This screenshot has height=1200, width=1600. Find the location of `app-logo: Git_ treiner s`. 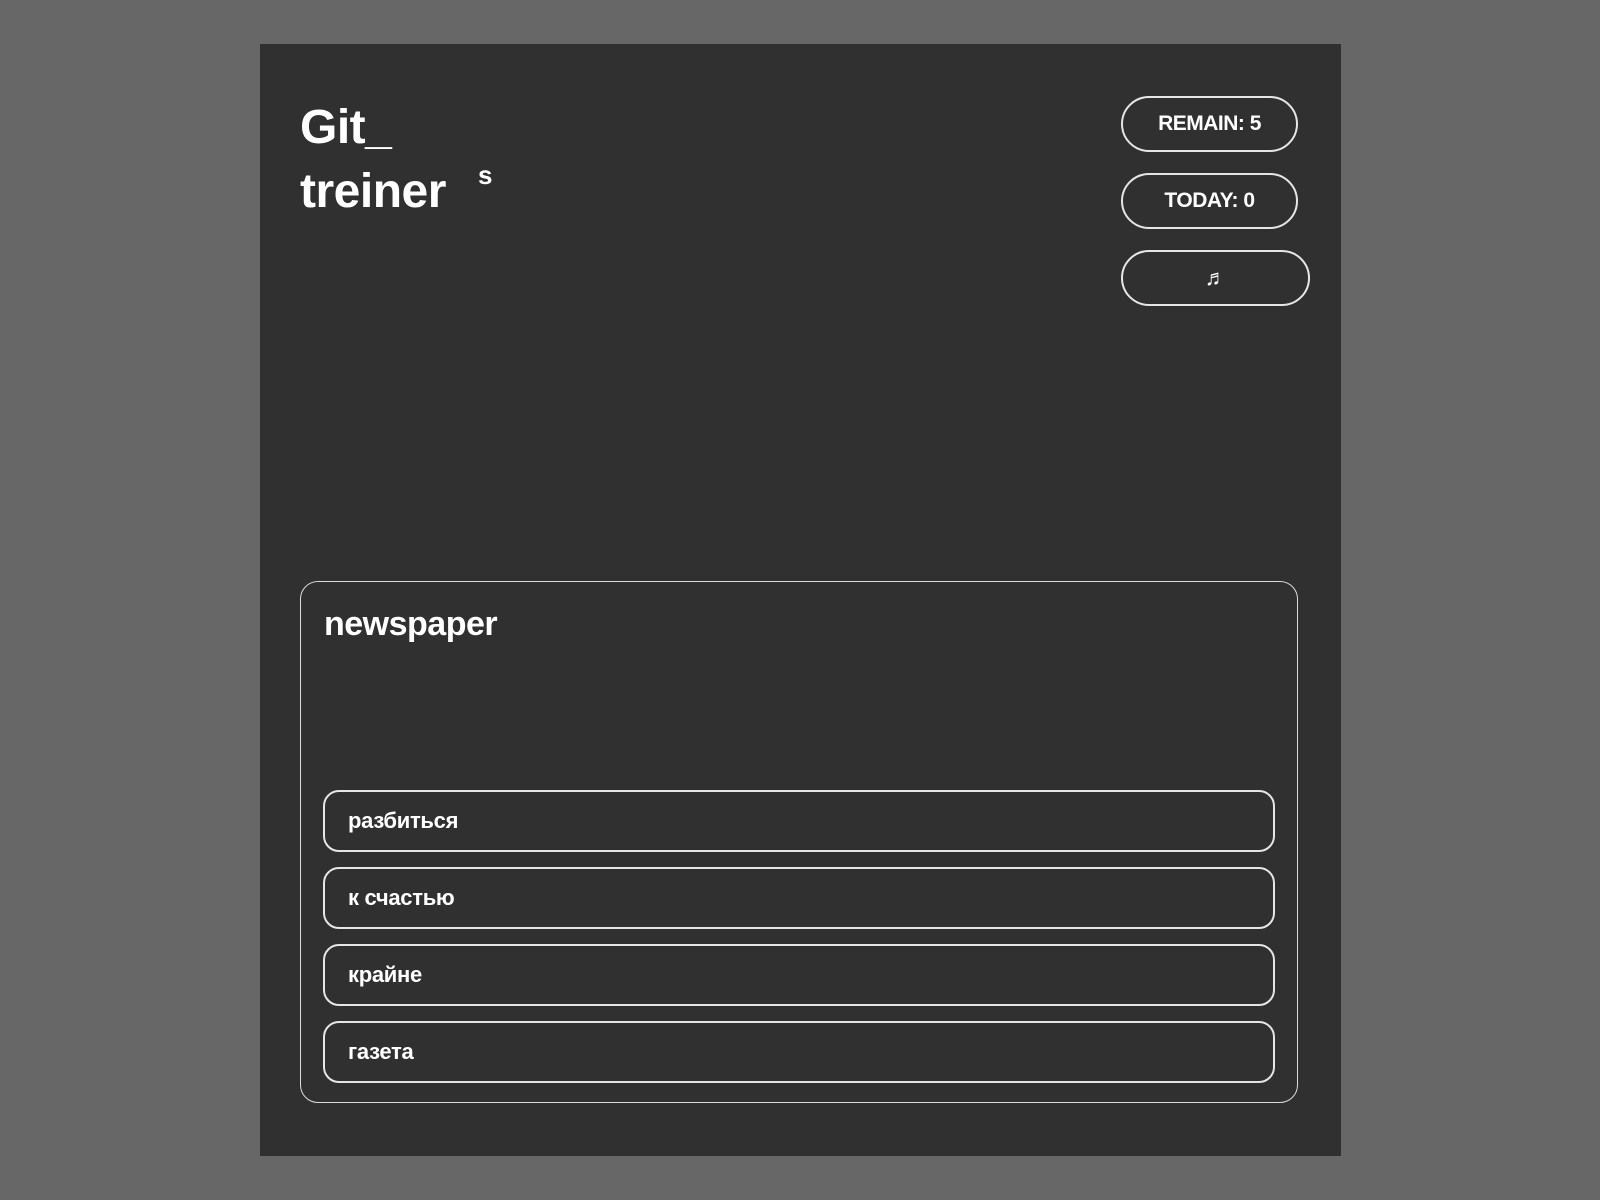

app-logo: Git_ treiner s is located at coordinates (396, 160).